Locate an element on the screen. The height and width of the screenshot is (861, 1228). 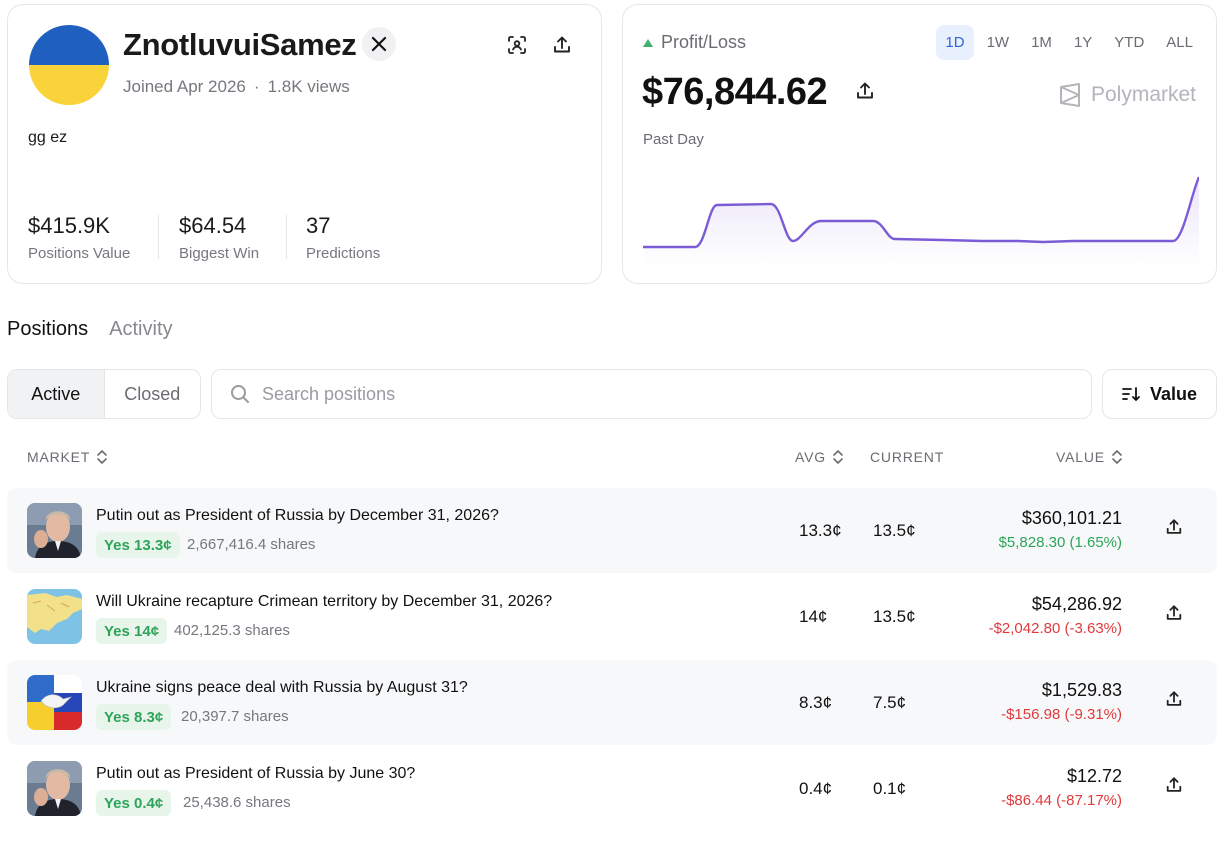
stat-positions-value: $415.9K Positions Value is located at coordinates (79, 237).